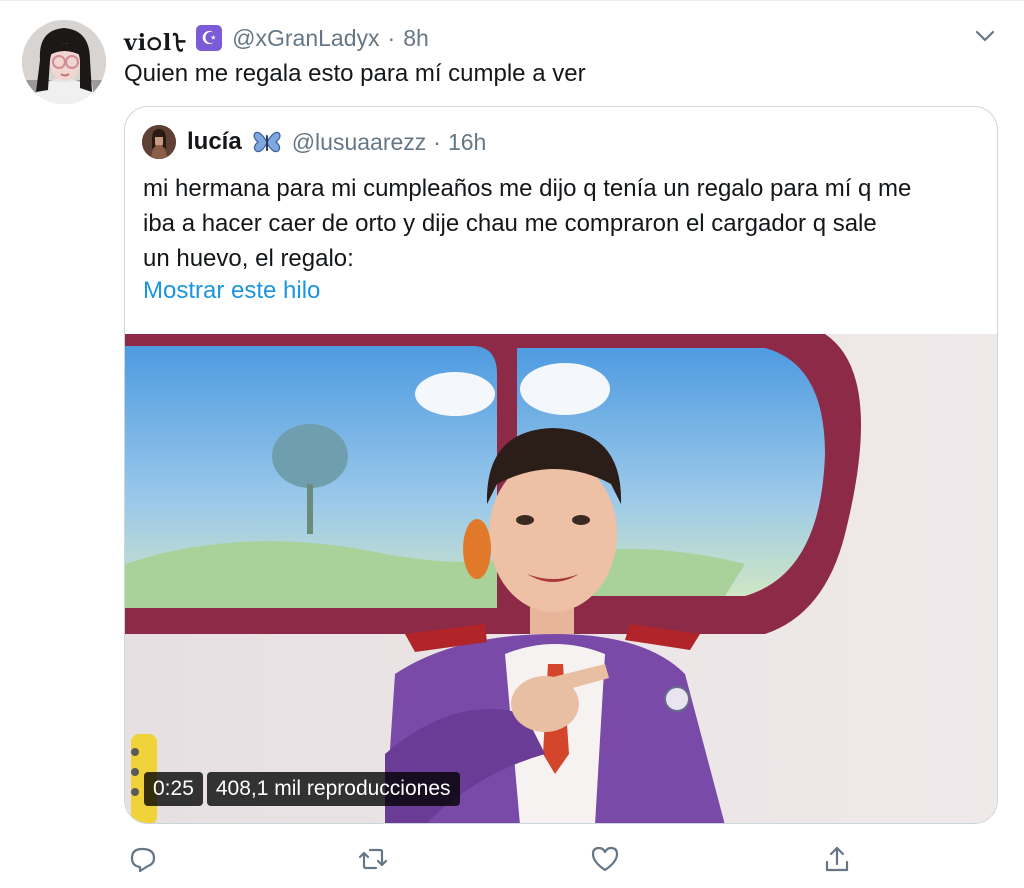  What do you see at coordinates (155, 38) in the screenshot?
I see `display-name: vi੦lᡶ` at bounding box center [155, 38].